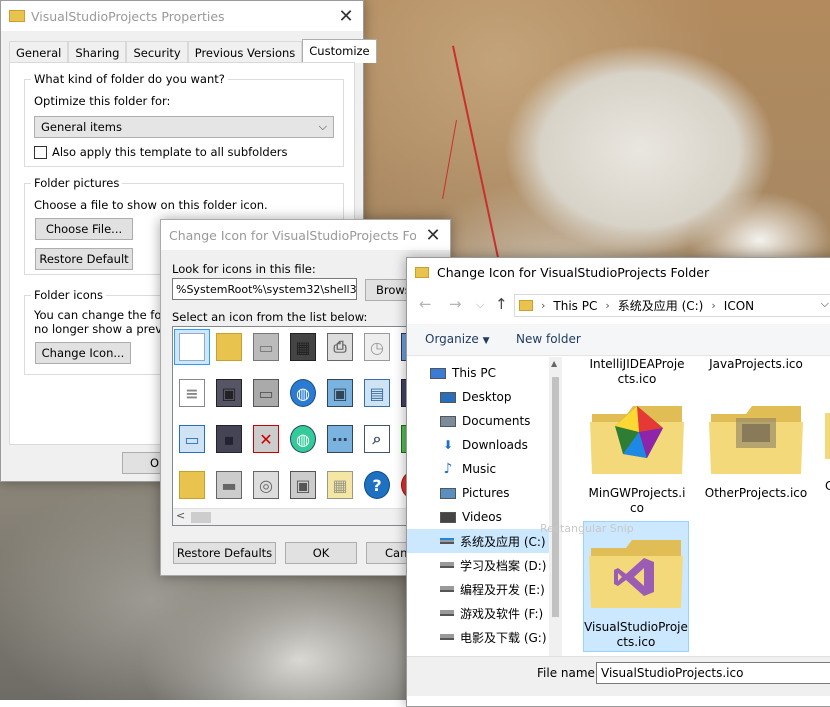 The width and height of the screenshot is (830, 707). I want to click on tab-sharing: Sharing, so click(97, 52).